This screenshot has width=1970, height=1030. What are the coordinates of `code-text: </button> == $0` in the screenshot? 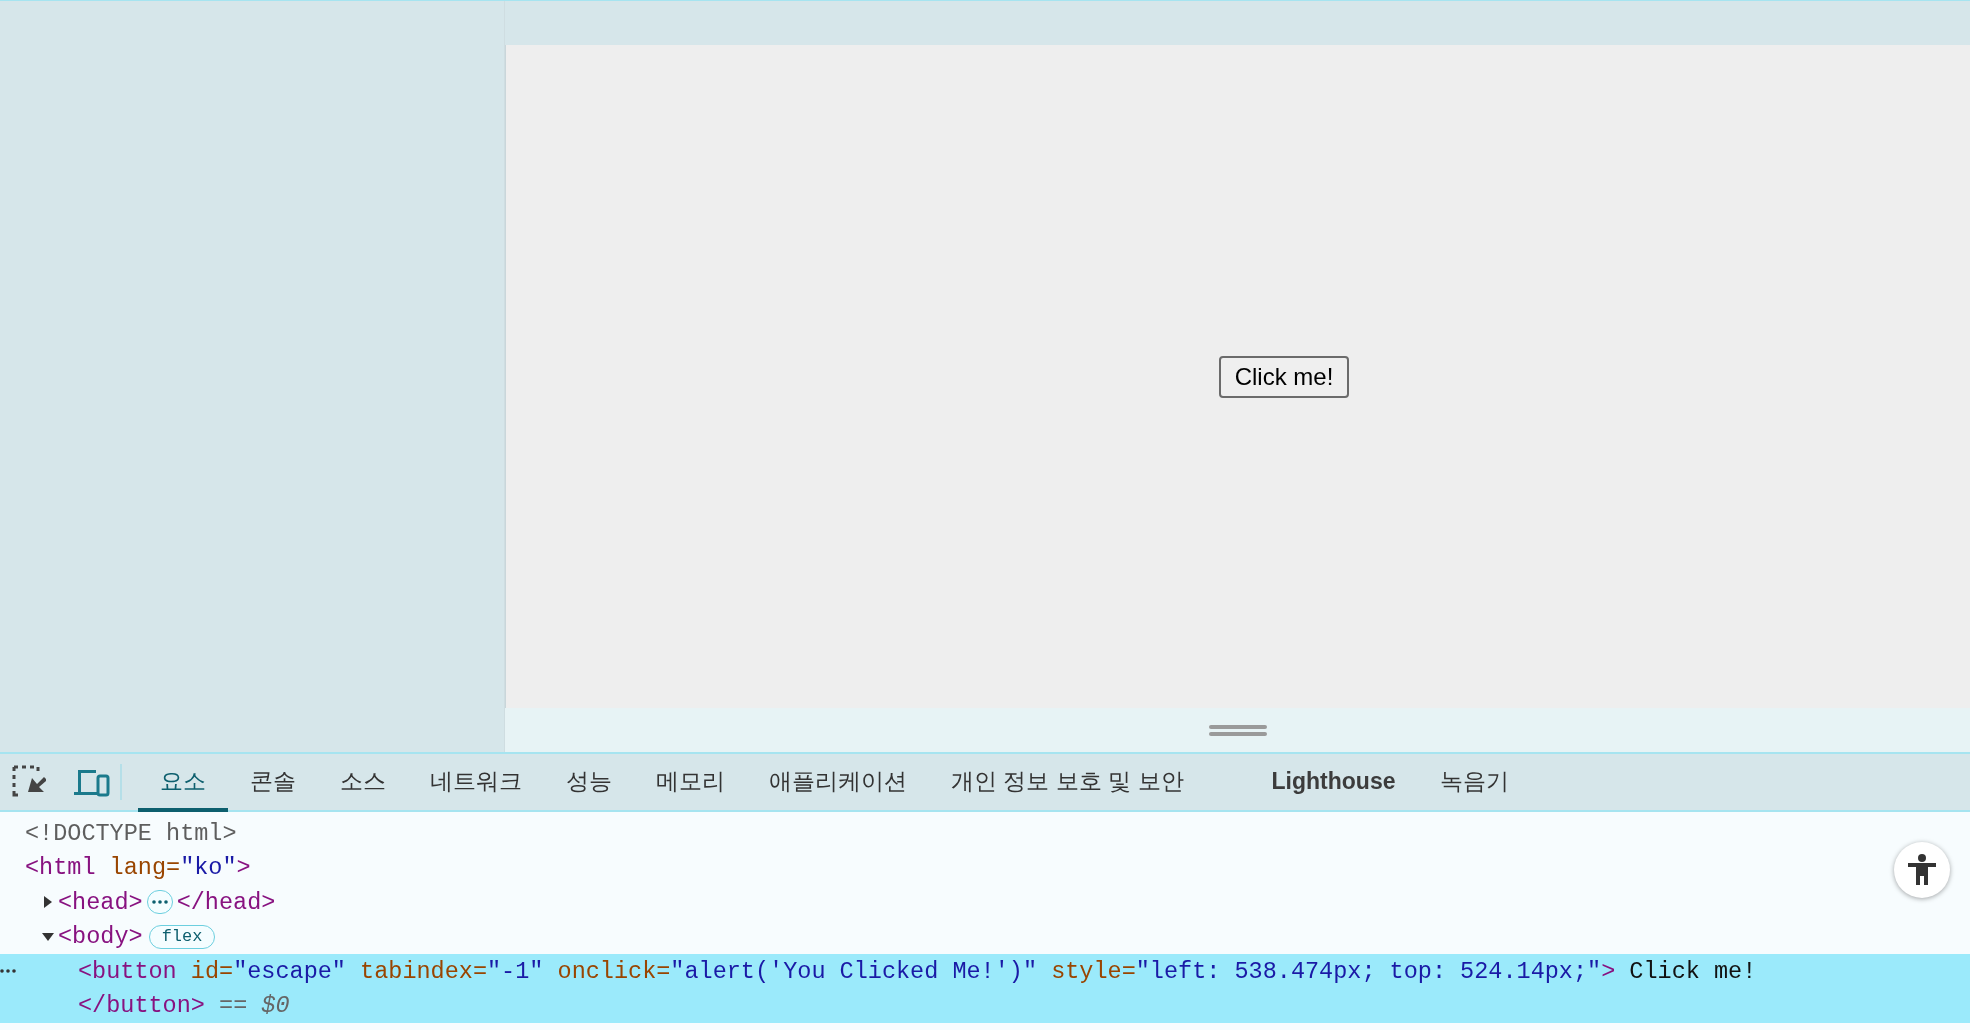 It's located at (184, 1006).